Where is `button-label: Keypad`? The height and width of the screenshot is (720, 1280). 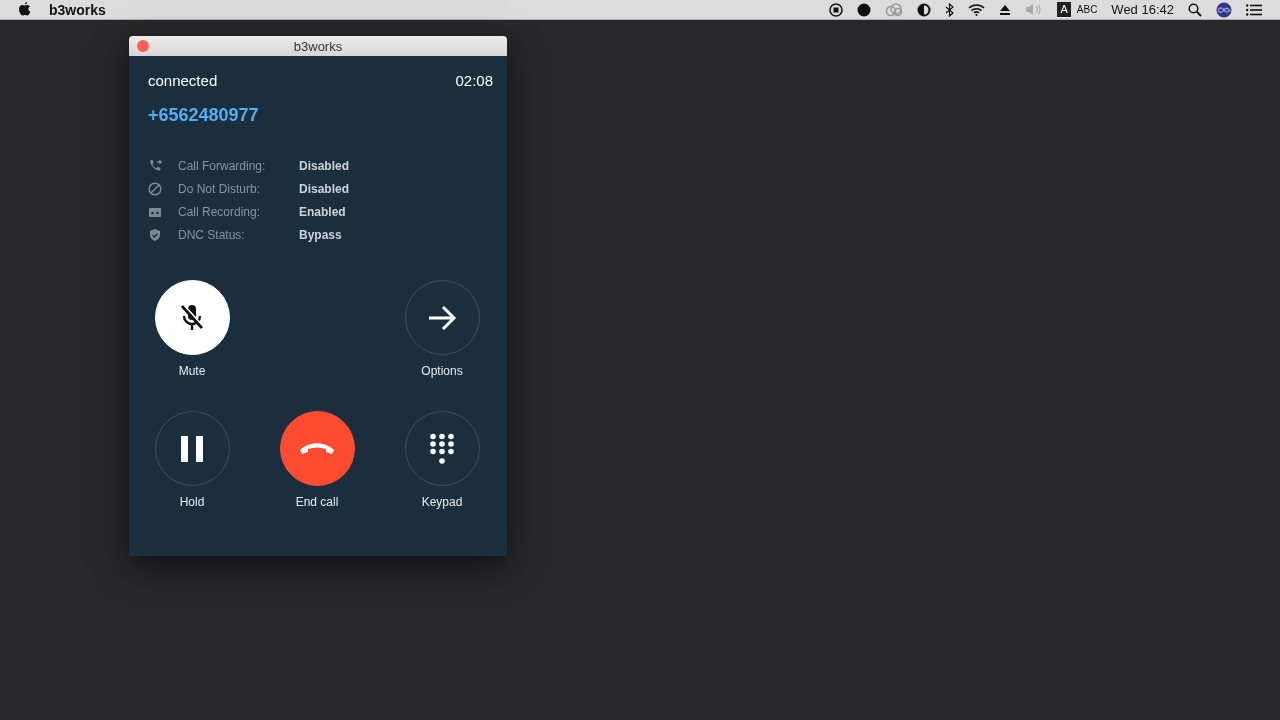
button-label: Keypad is located at coordinates (442, 502).